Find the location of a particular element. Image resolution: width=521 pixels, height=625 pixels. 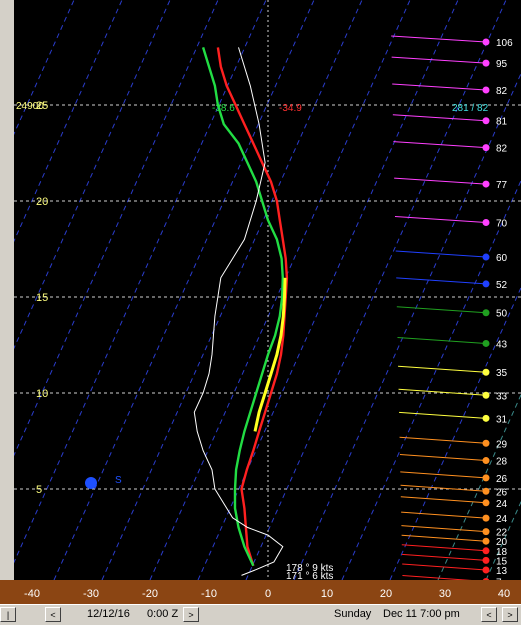

wind-speed-label: 70 is located at coordinates (502, 223).